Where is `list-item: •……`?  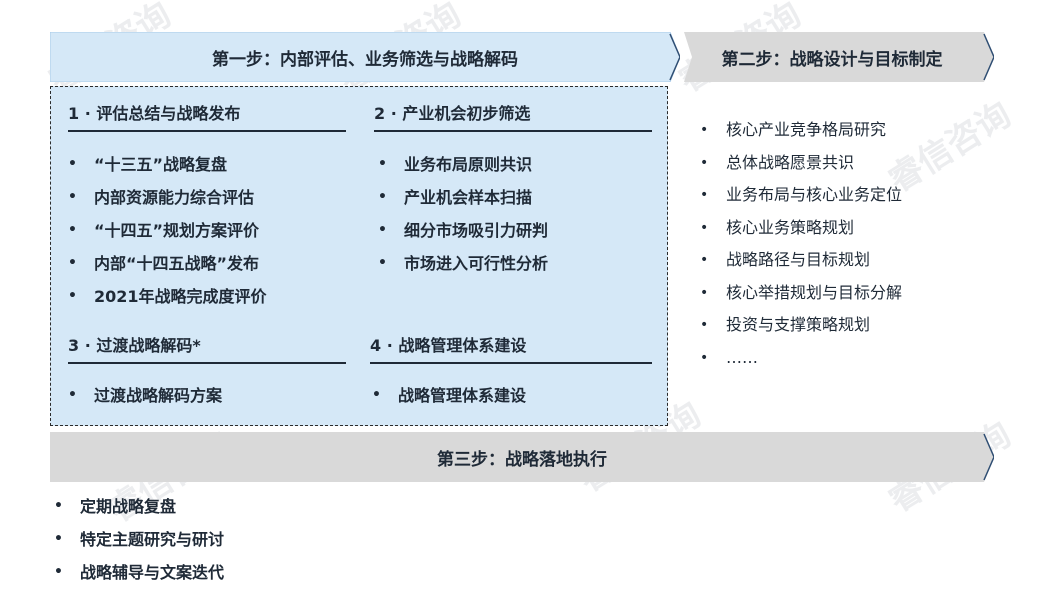
list-item: •…… is located at coordinates (729, 357).